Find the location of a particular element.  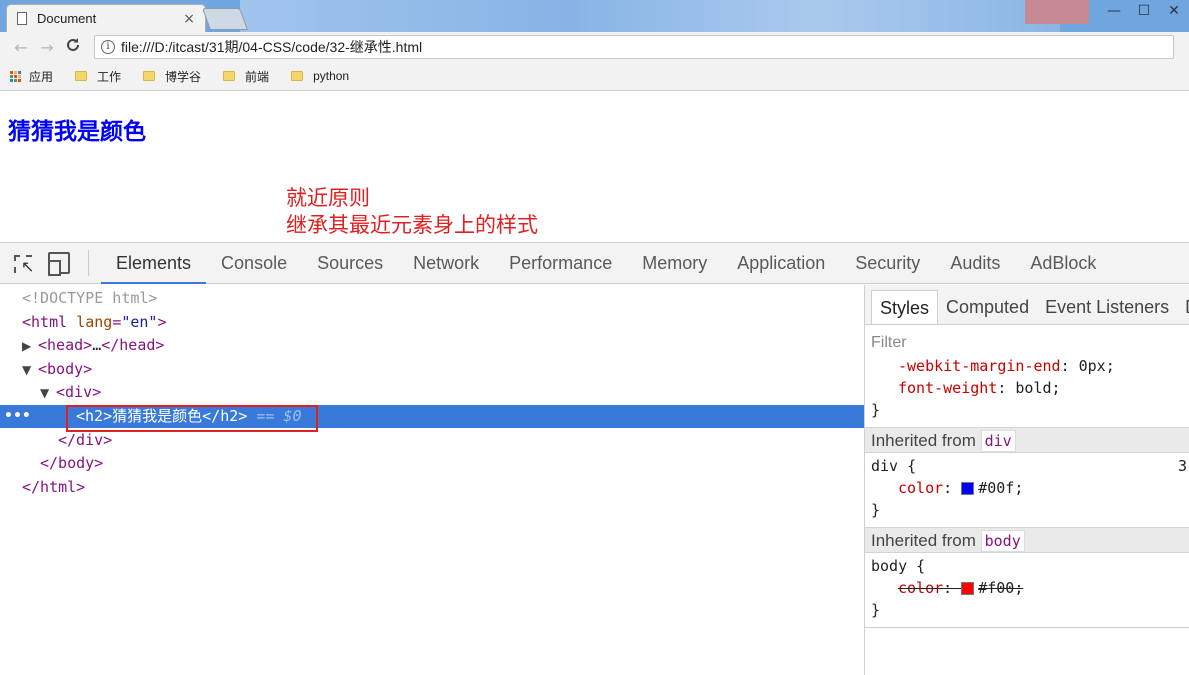

document-icon is located at coordinates (22, 18).